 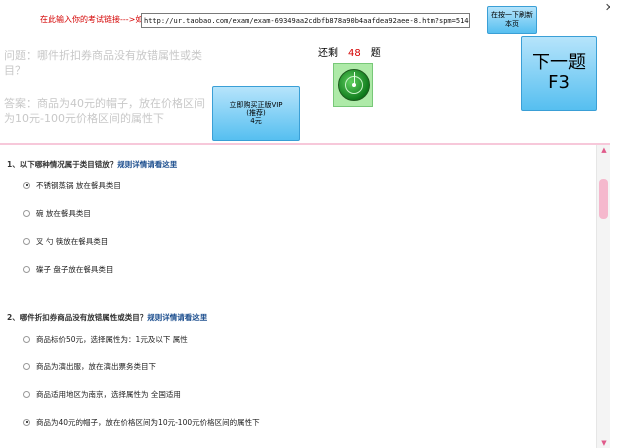 What do you see at coordinates (63, 213) in the screenshot?
I see `option-label: 碗 放在餐具类目` at bounding box center [63, 213].